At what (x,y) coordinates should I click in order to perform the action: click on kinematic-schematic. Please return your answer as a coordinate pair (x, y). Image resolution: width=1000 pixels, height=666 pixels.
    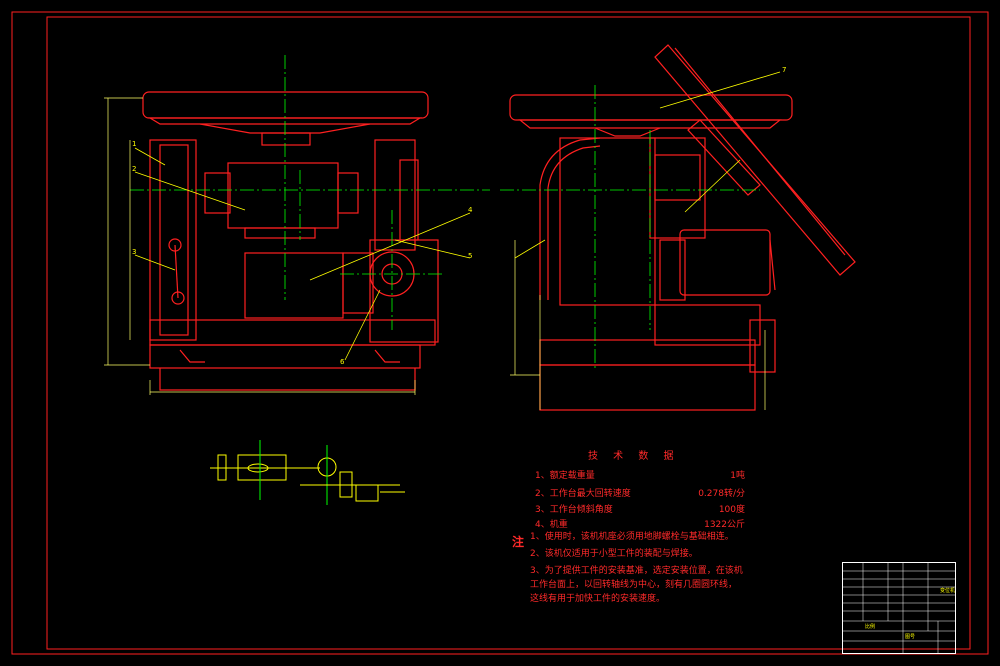
    Looking at the image, I should click on (307, 472).